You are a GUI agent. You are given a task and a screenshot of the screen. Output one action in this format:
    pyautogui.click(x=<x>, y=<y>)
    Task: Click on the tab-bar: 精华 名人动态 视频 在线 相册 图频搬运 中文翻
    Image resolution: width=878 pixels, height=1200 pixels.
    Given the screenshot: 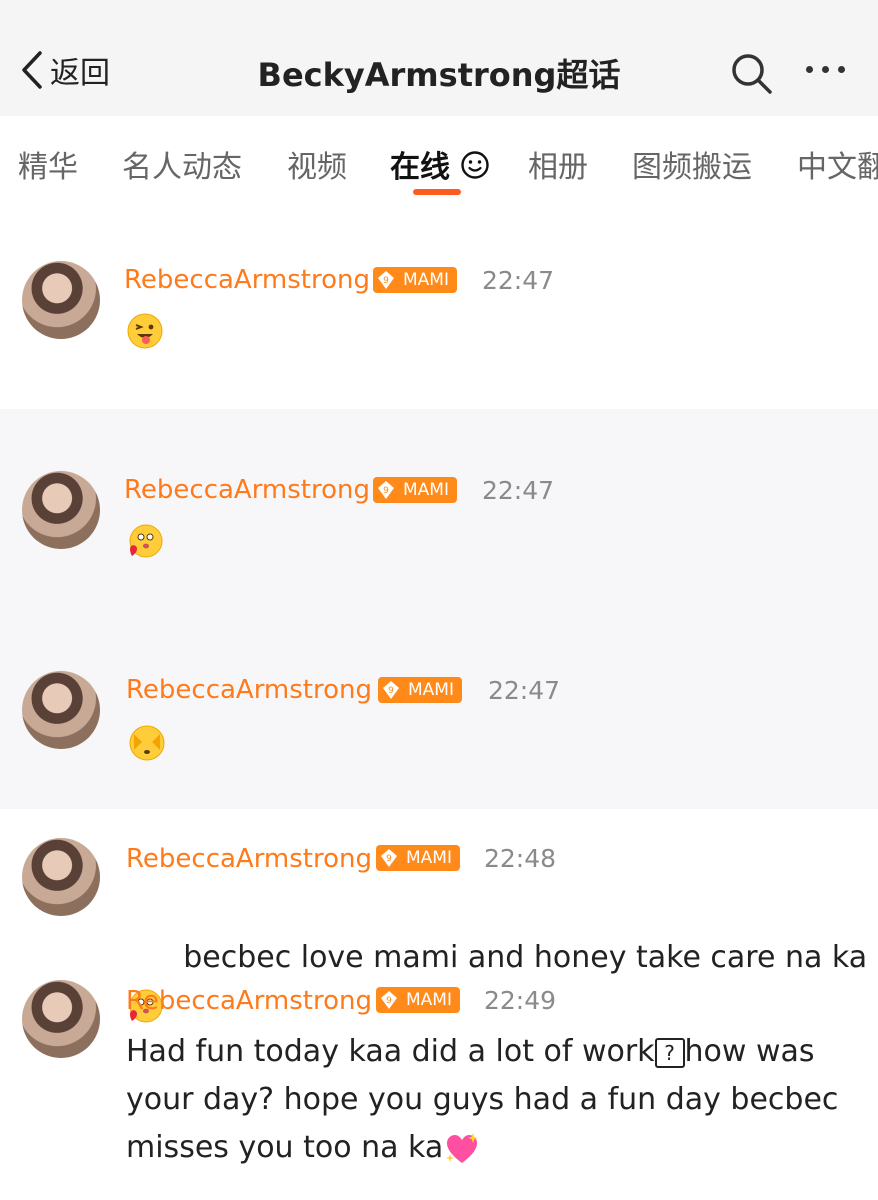 What is the action you would take?
    pyautogui.click(x=439, y=160)
    